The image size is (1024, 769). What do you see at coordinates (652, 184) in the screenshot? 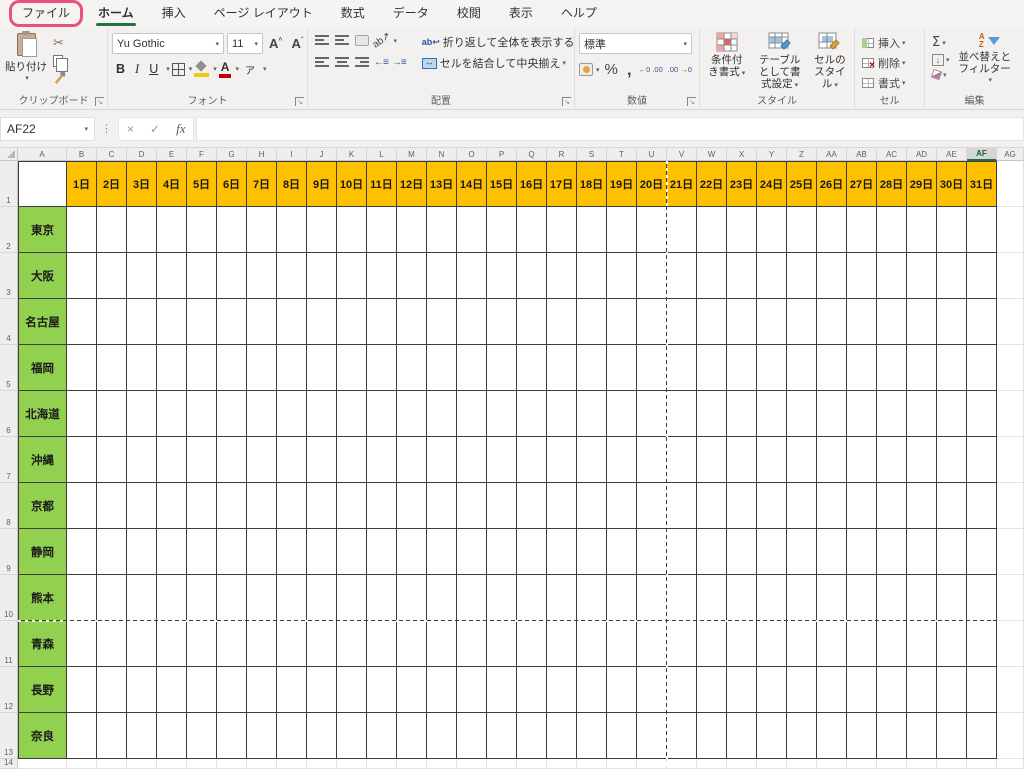
I see `day-header-cell-20日: 20日` at bounding box center [652, 184].